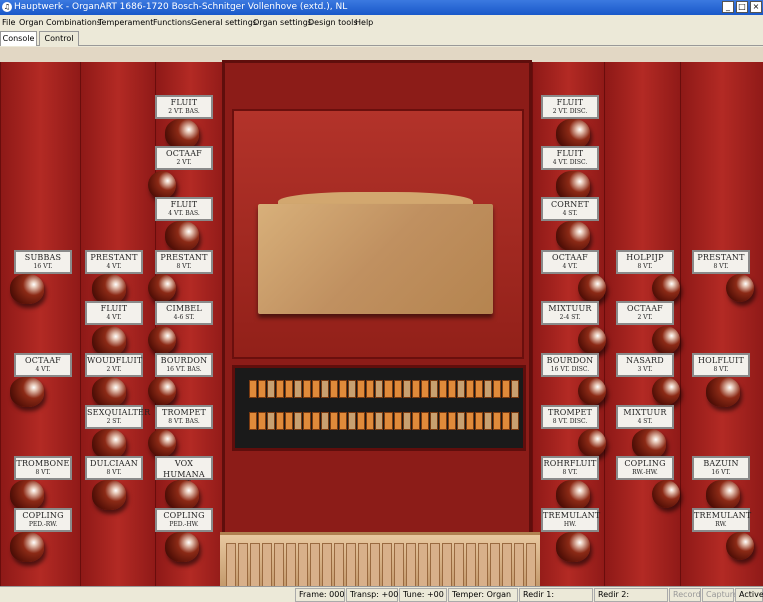 The image size is (763, 602). Describe the element at coordinates (384, 421) in the screenshot. I see `manual-hoofdwerk` at that location.